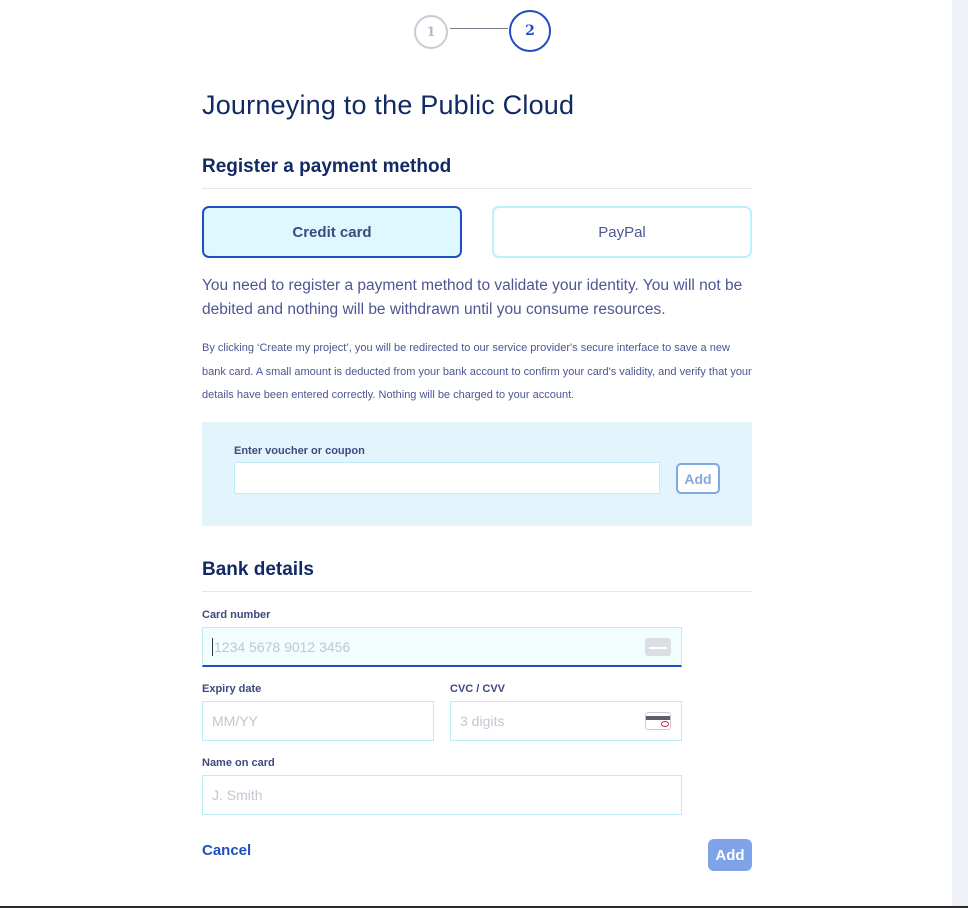  What do you see at coordinates (212, 646) in the screenshot?
I see `text-caret` at bounding box center [212, 646].